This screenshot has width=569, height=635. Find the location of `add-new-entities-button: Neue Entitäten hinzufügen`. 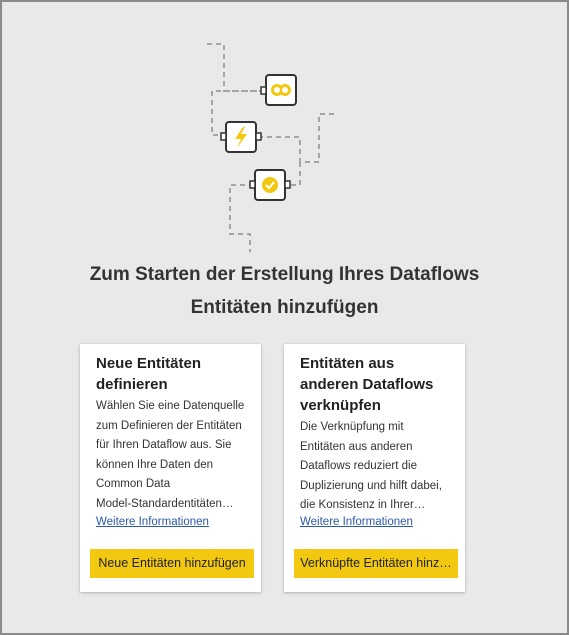

add-new-entities-button: Neue Entitäten hinzufügen is located at coordinates (172, 563).